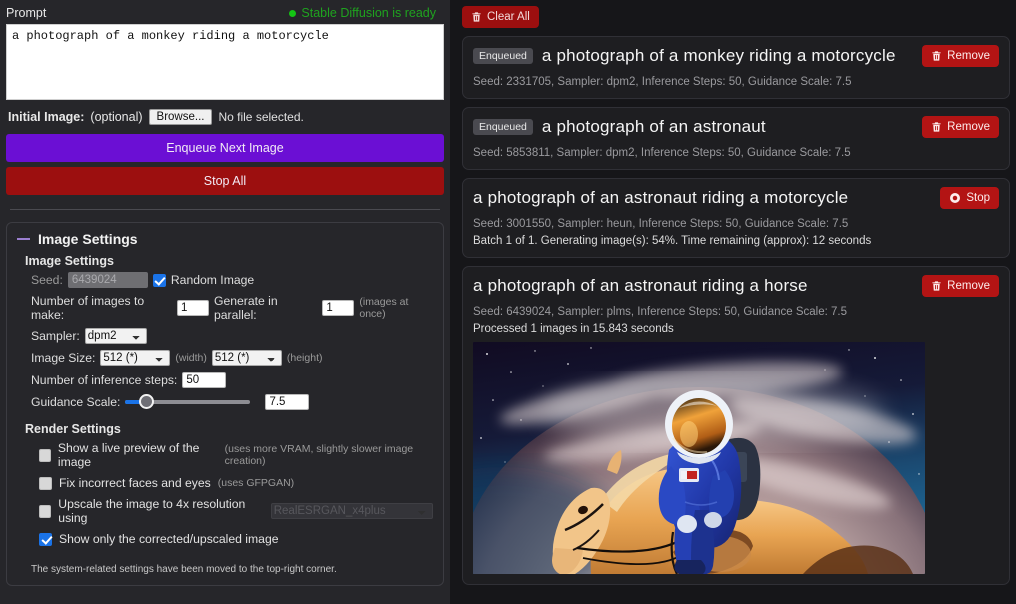 Image resolution: width=1016 pixels, height=604 pixels. Describe the element at coordinates (159, 280) in the screenshot. I see `random-image-checkbox` at that location.